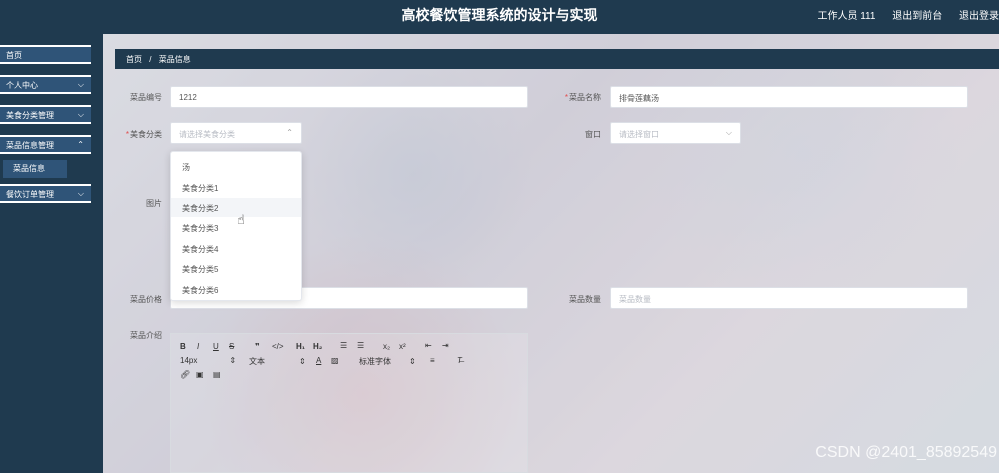 The height and width of the screenshot is (473, 999). Describe the element at coordinates (45, 54) in the screenshot. I see `sidebar-item-home: 首页` at that location.